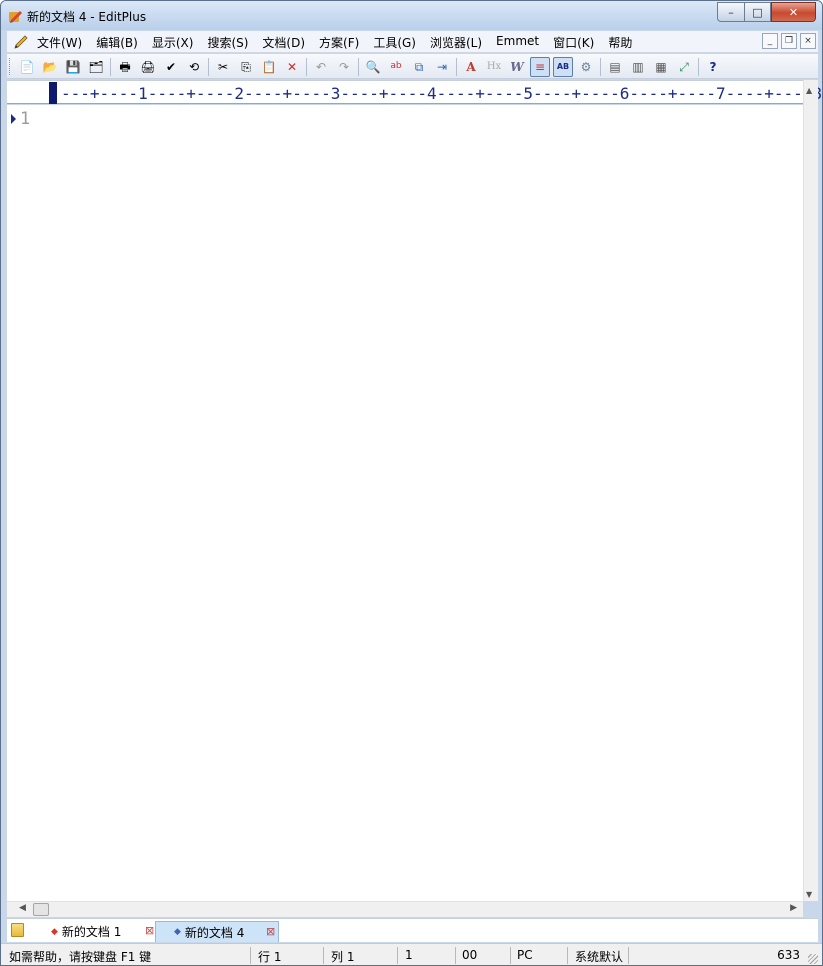 The width and height of the screenshot is (823, 966). I want to click on minimize-button: –, so click(730, 12).